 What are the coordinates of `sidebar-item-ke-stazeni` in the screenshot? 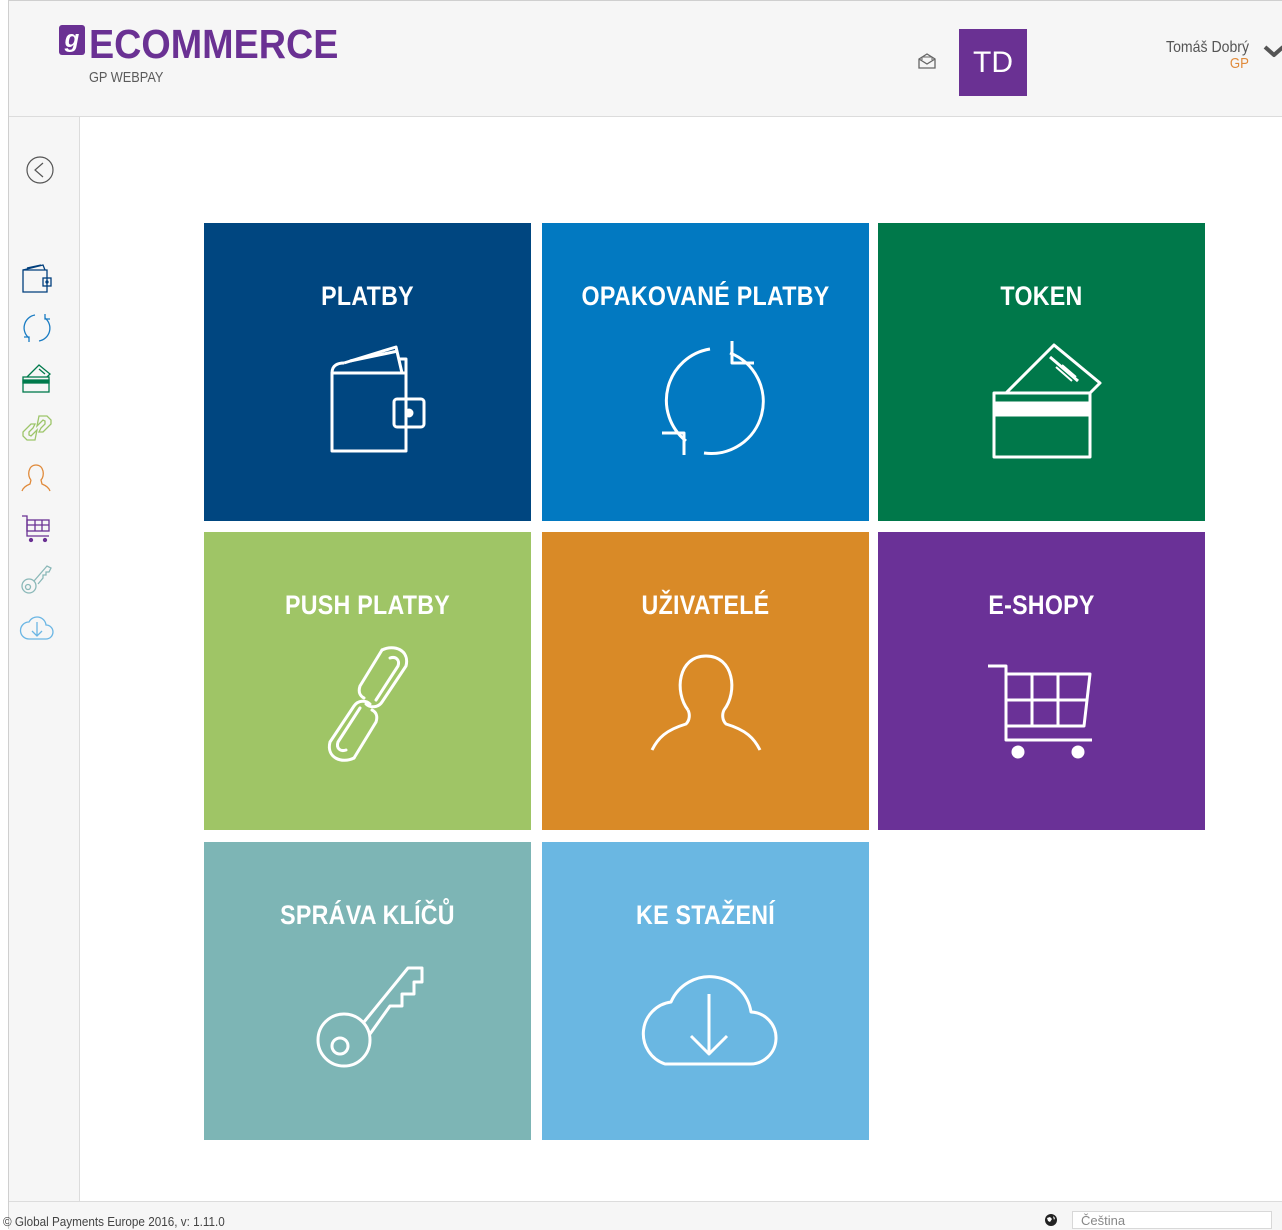 It's located at (37, 628).